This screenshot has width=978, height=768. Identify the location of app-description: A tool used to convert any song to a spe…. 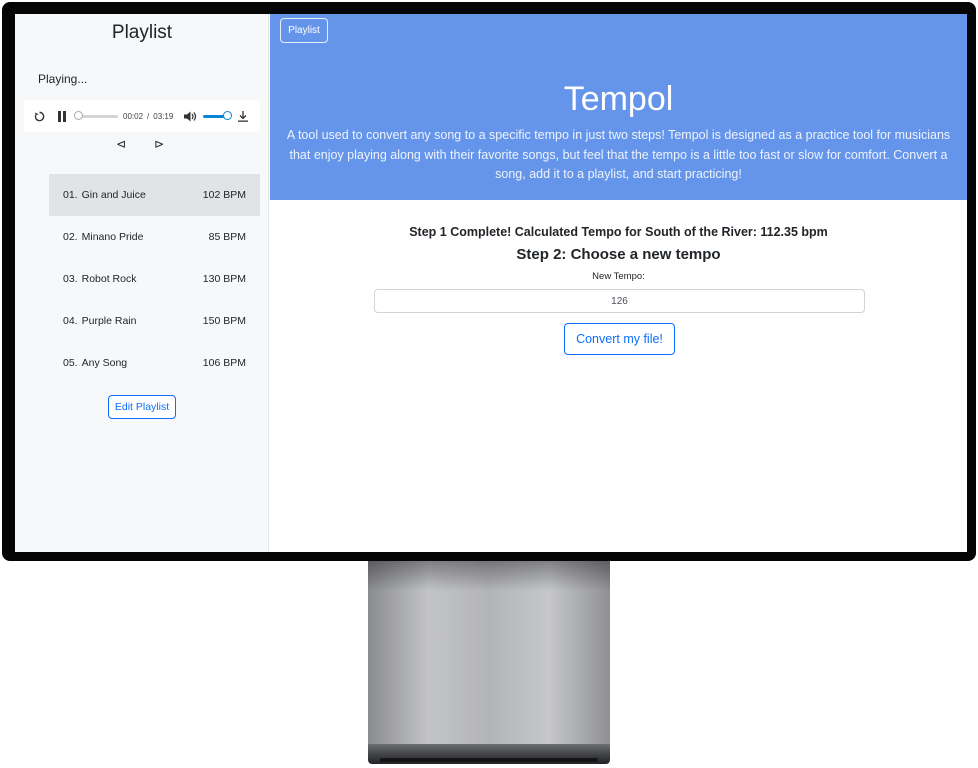
(618, 154).